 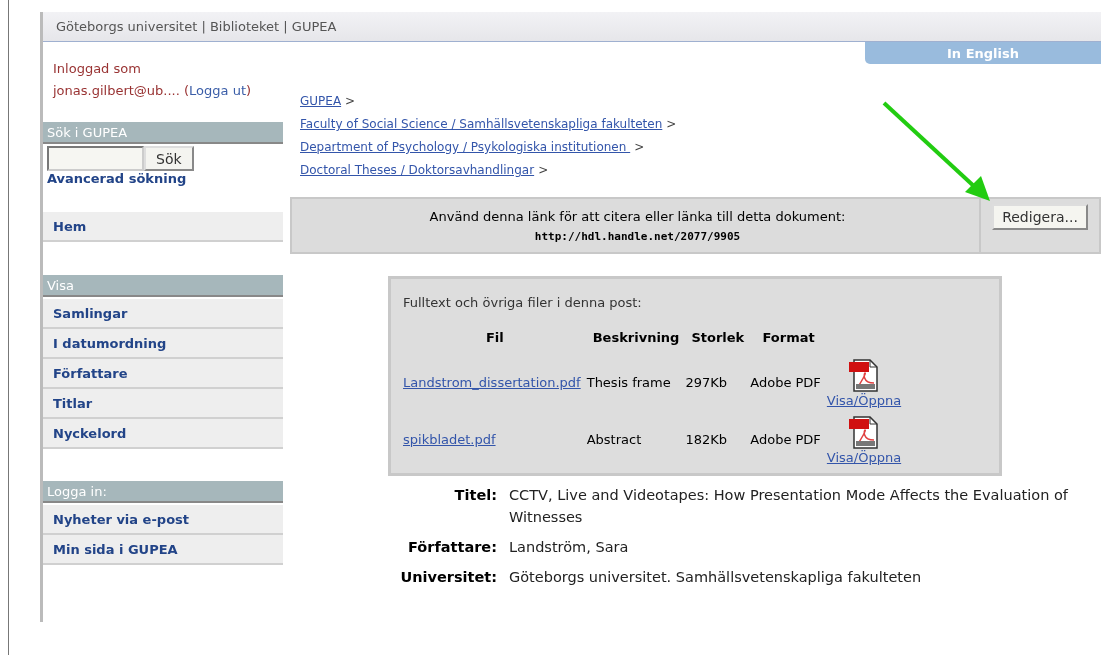 I want to click on account-nav-item: Min sida i GUPEA, so click(x=163, y=550).